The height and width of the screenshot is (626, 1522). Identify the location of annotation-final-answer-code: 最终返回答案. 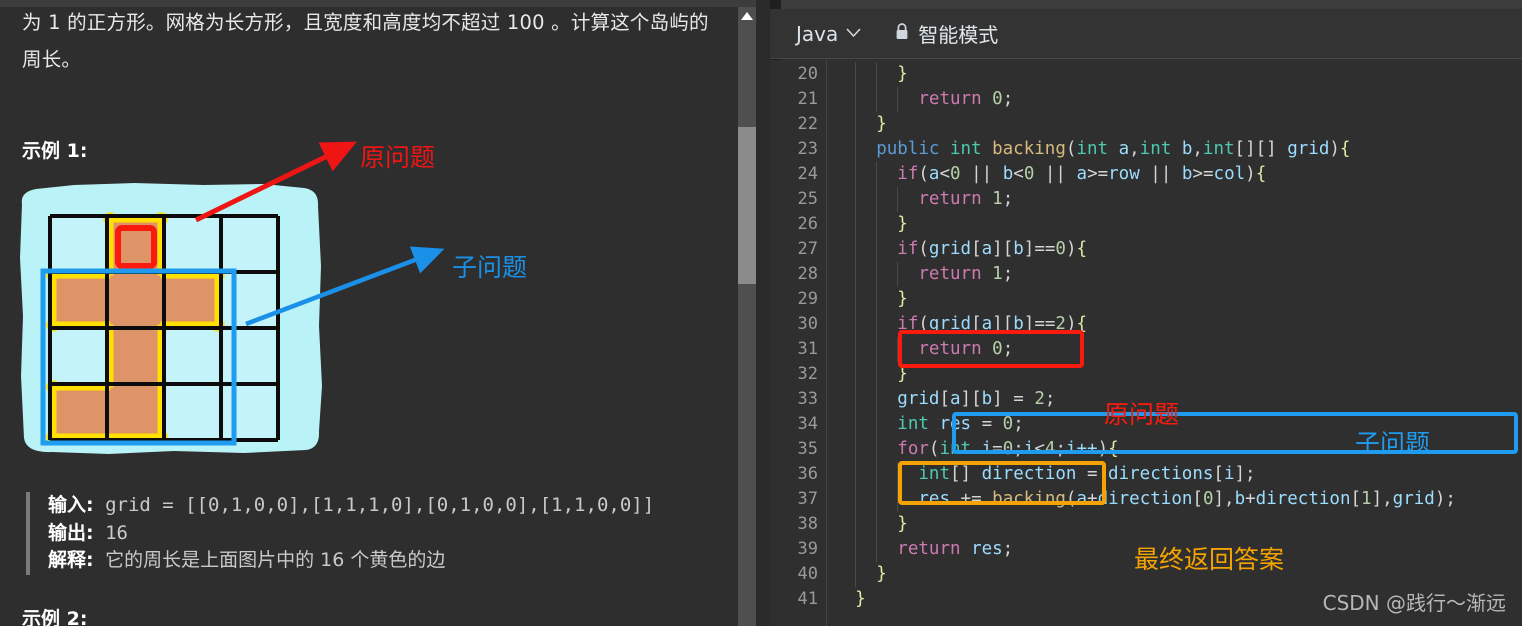
(1209, 559).